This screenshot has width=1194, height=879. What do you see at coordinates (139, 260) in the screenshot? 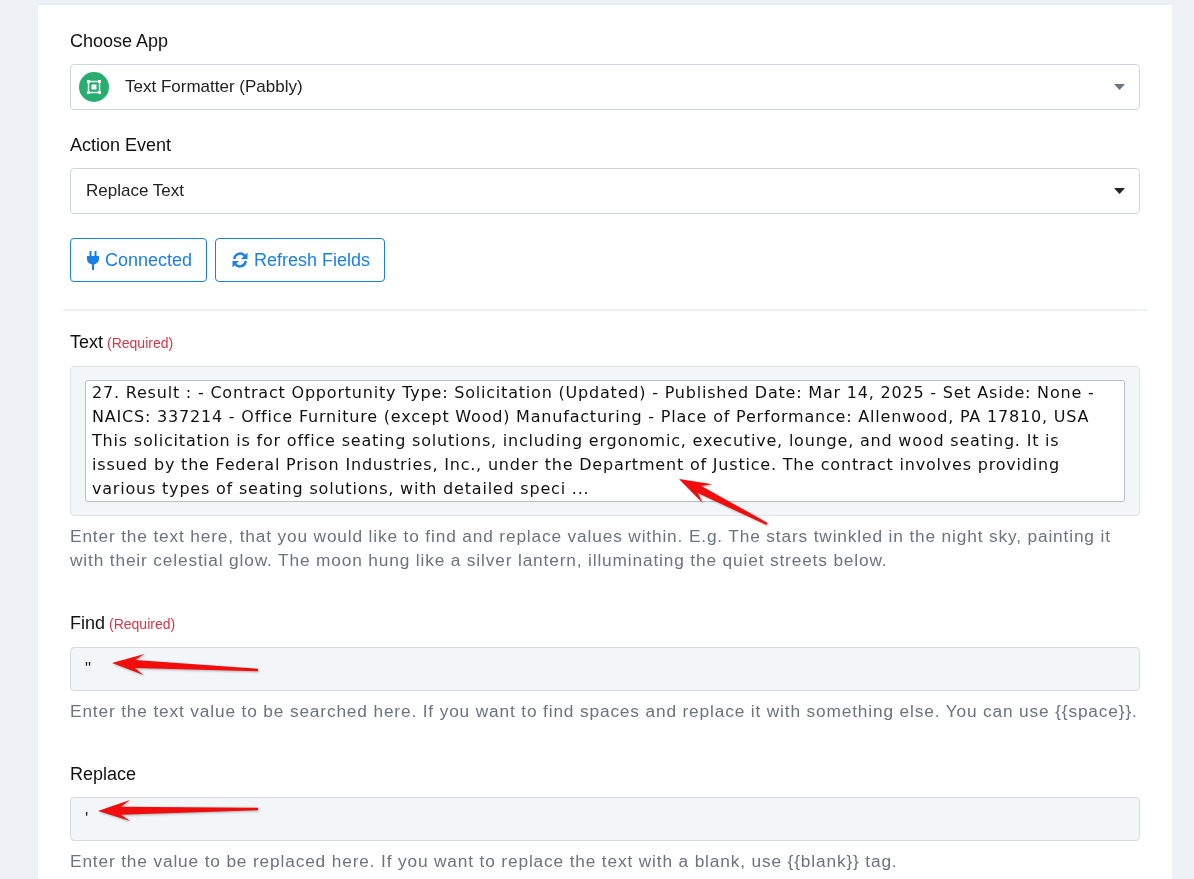
I see `connected-button: Connected` at bounding box center [139, 260].